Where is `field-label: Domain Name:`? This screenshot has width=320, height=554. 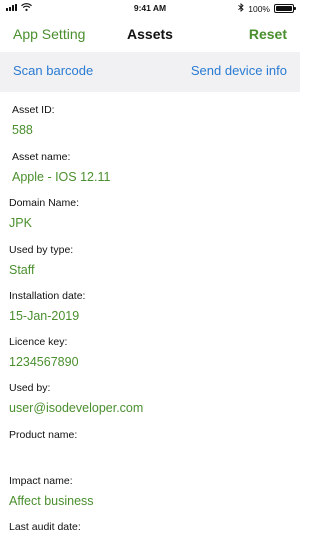 field-label: Domain Name: is located at coordinates (44, 203).